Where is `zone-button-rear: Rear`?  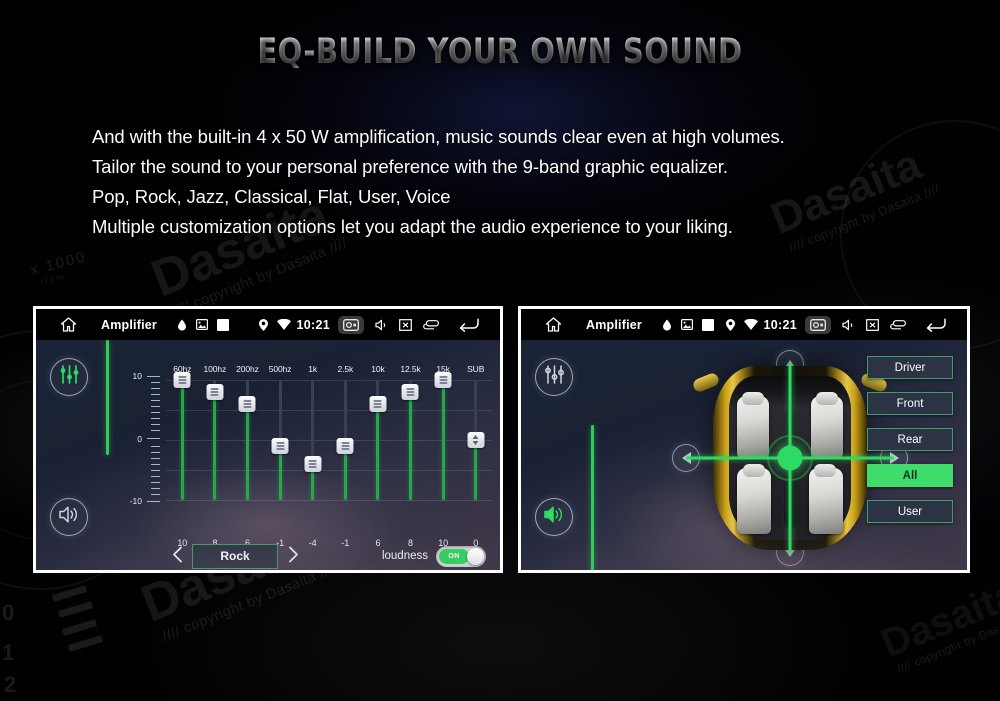
zone-button-rear: Rear is located at coordinates (910, 439).